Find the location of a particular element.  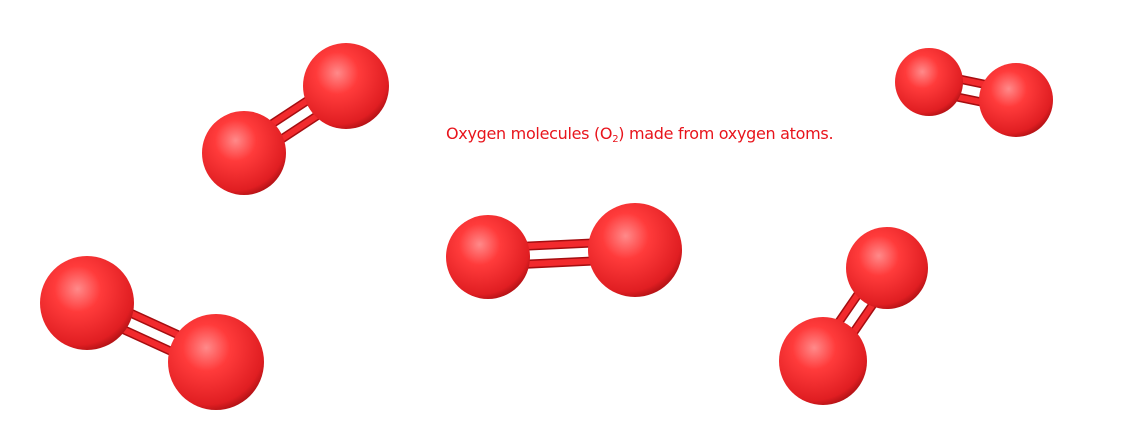

caption-text-before: Oxygen molecules (O is located at coordinates (529, 133).